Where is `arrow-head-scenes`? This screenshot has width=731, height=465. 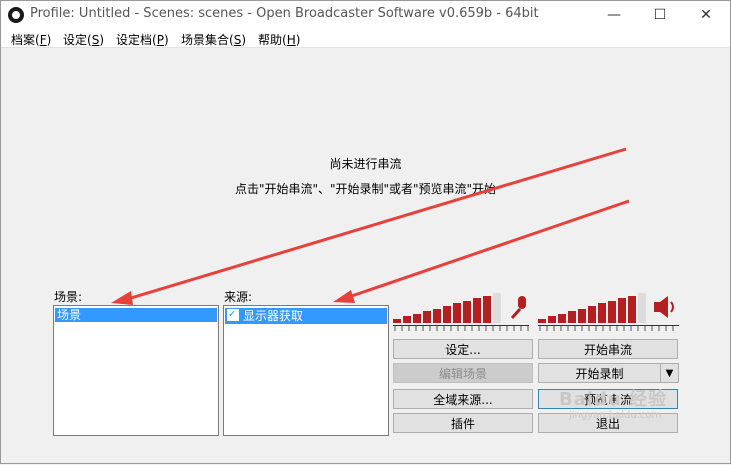 arrow-head-scenes is located at coordinates (122, 298).